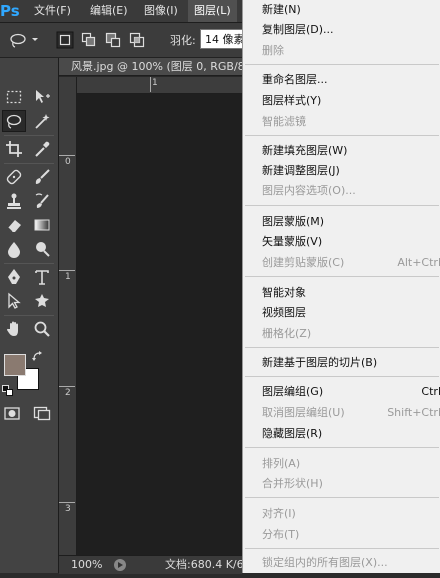  I want to click on clone-stamp-tool-icon, so click(14, 201).